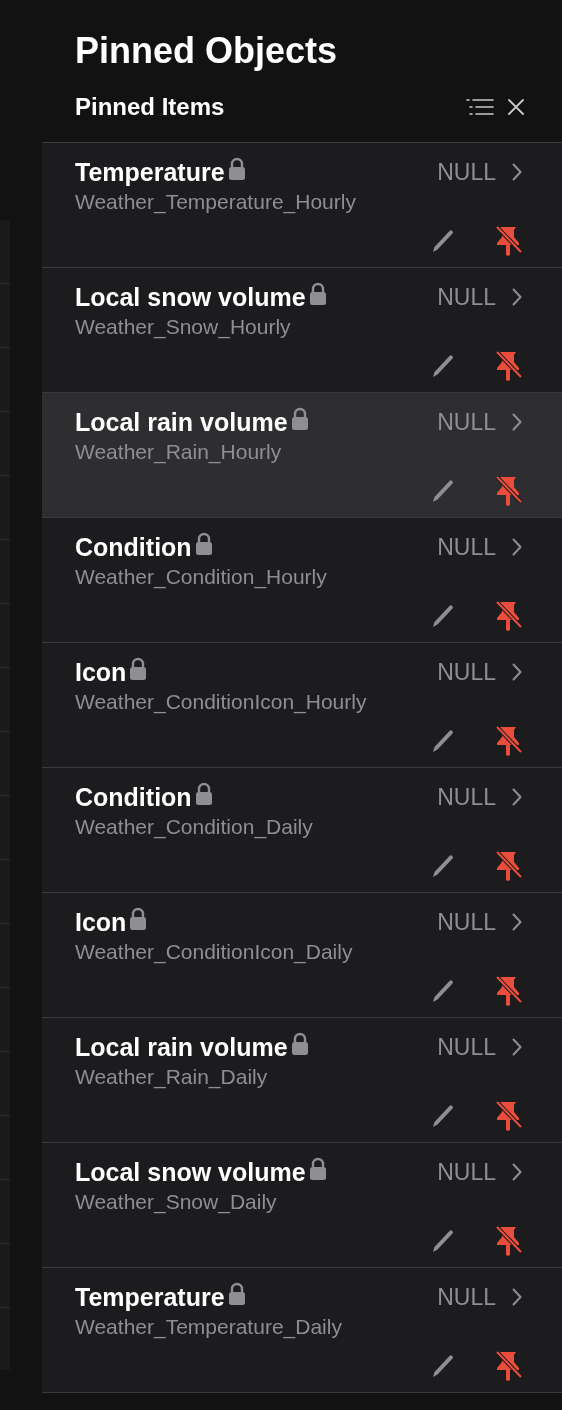  What do you see at coordinates (216, 202) in the screenshot?
I see `item-name: Weather_Temperature_Hourly` at bounding box center [216, 202].